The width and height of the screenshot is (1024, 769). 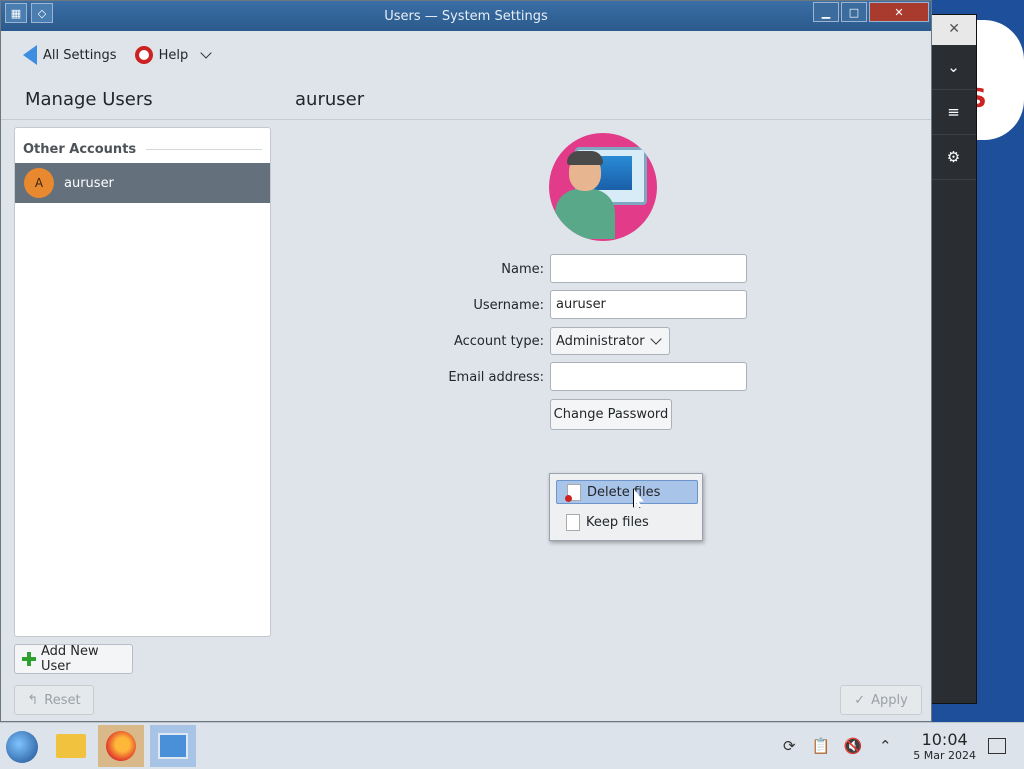 I want to click on all-settings-button: All Settings, so click(x=70, y=55).